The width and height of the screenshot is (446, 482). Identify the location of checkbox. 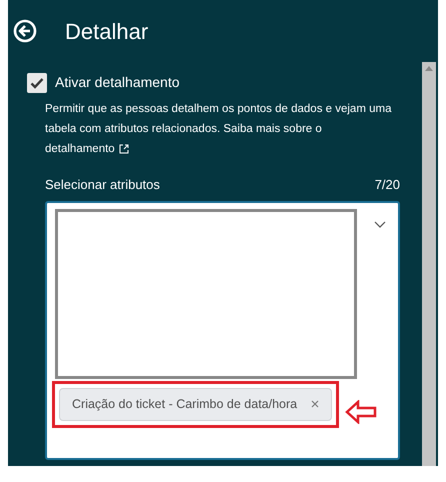
(37, 82).